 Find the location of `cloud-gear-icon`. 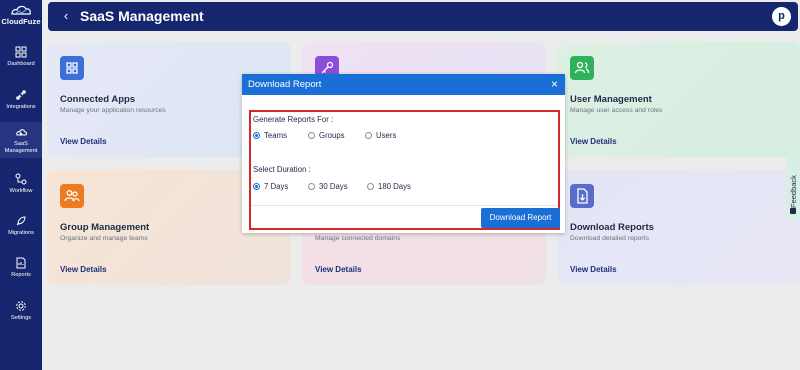

cloud-gear-icon is located at coordinates (21, 132).